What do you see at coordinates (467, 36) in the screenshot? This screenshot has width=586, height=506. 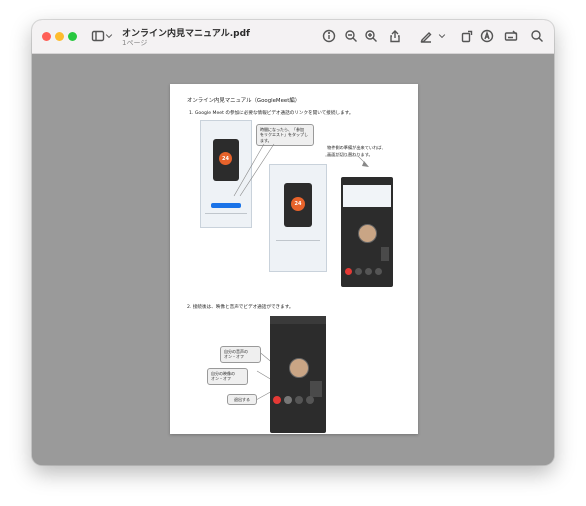 I see `rotate-icon` at bounding box center [467, 36].